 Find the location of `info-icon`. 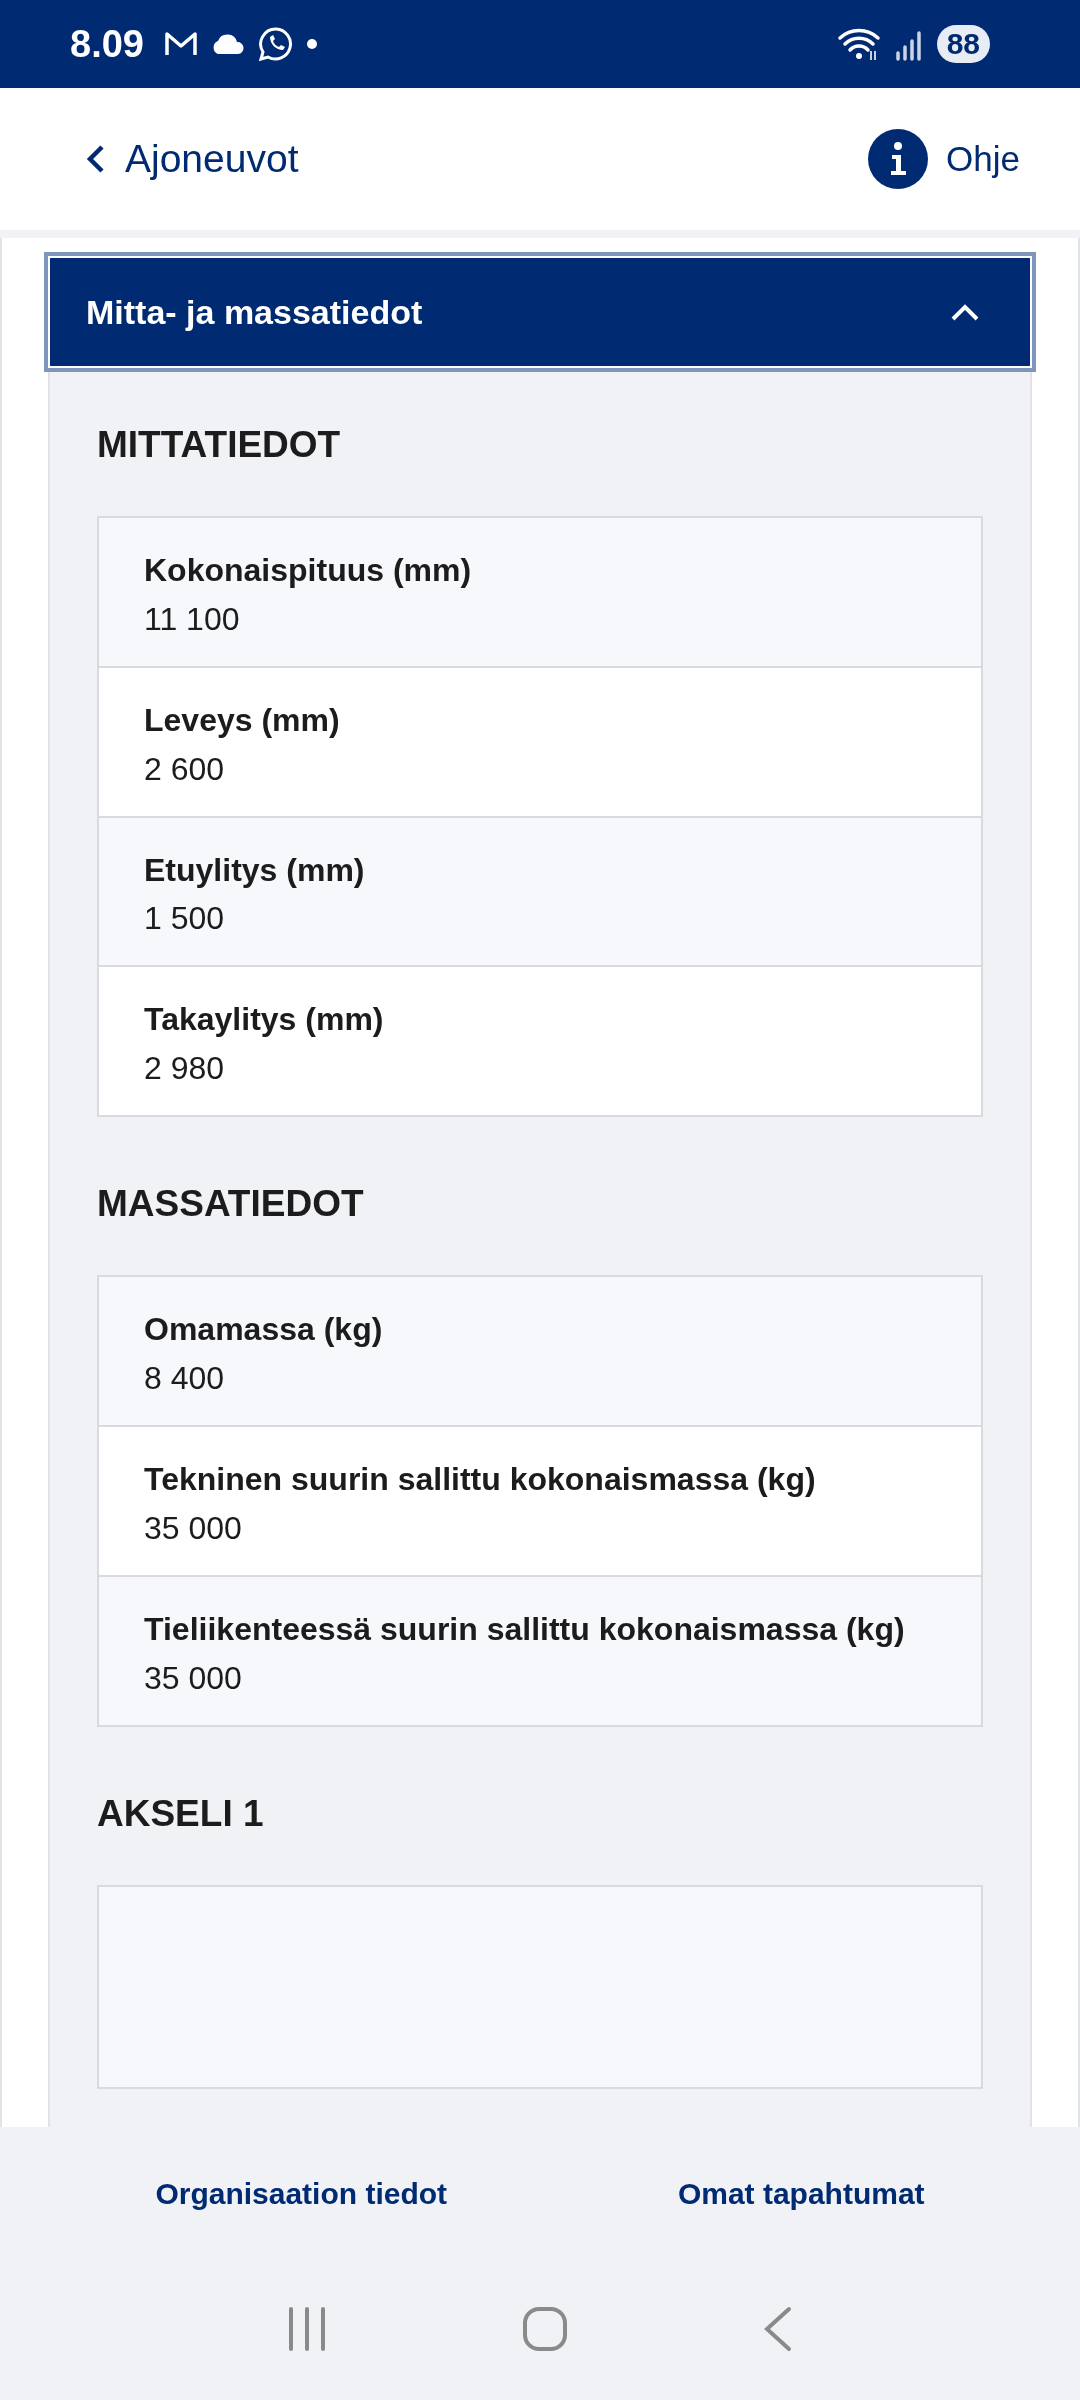

info-icon is located at coordinates (898, 159).